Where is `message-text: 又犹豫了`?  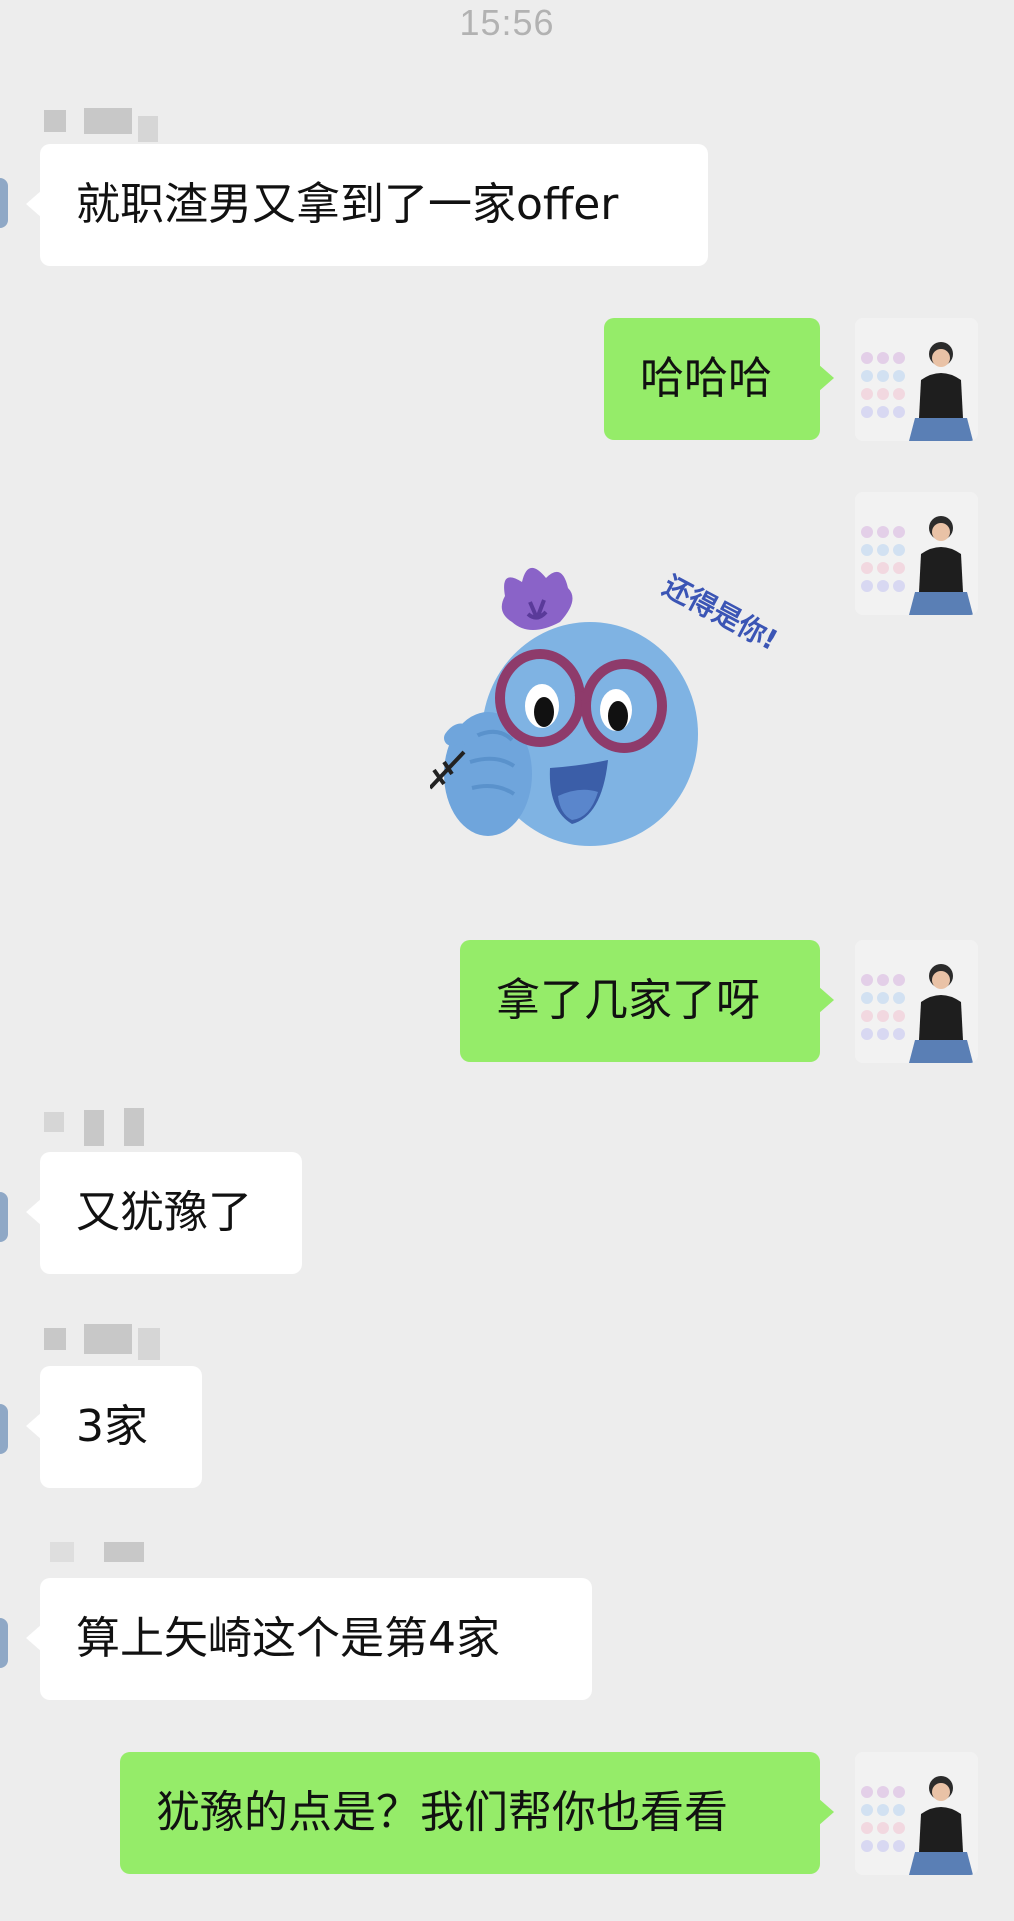 message-text: 又犹豫了 is located at coordinates (164, 1212).